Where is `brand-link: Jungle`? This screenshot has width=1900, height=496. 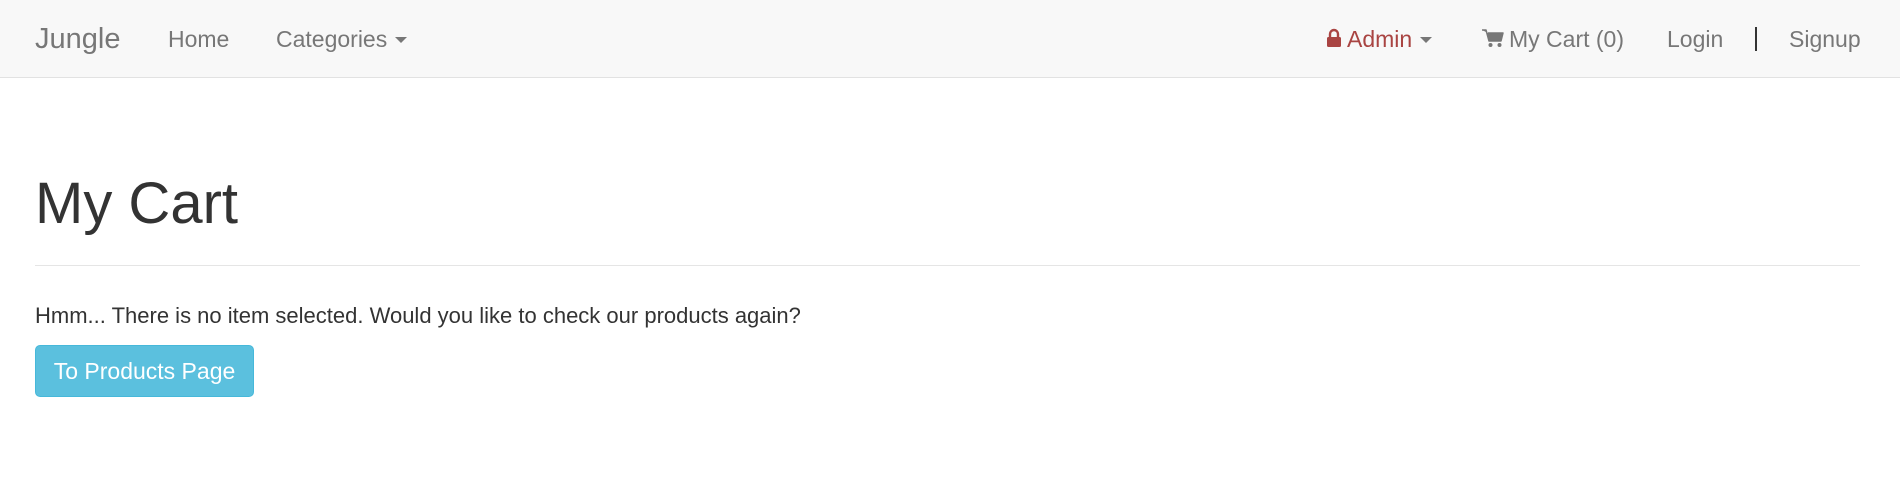
brand-link: Jungle is located at coordinates (77, 39).